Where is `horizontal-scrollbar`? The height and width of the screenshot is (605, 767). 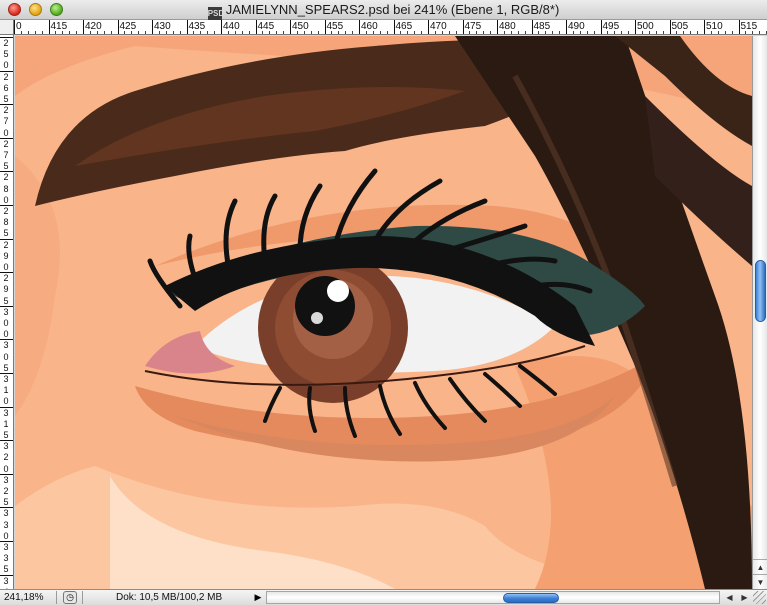
horizontal-scrollbar is located at coordinates (493, 597).